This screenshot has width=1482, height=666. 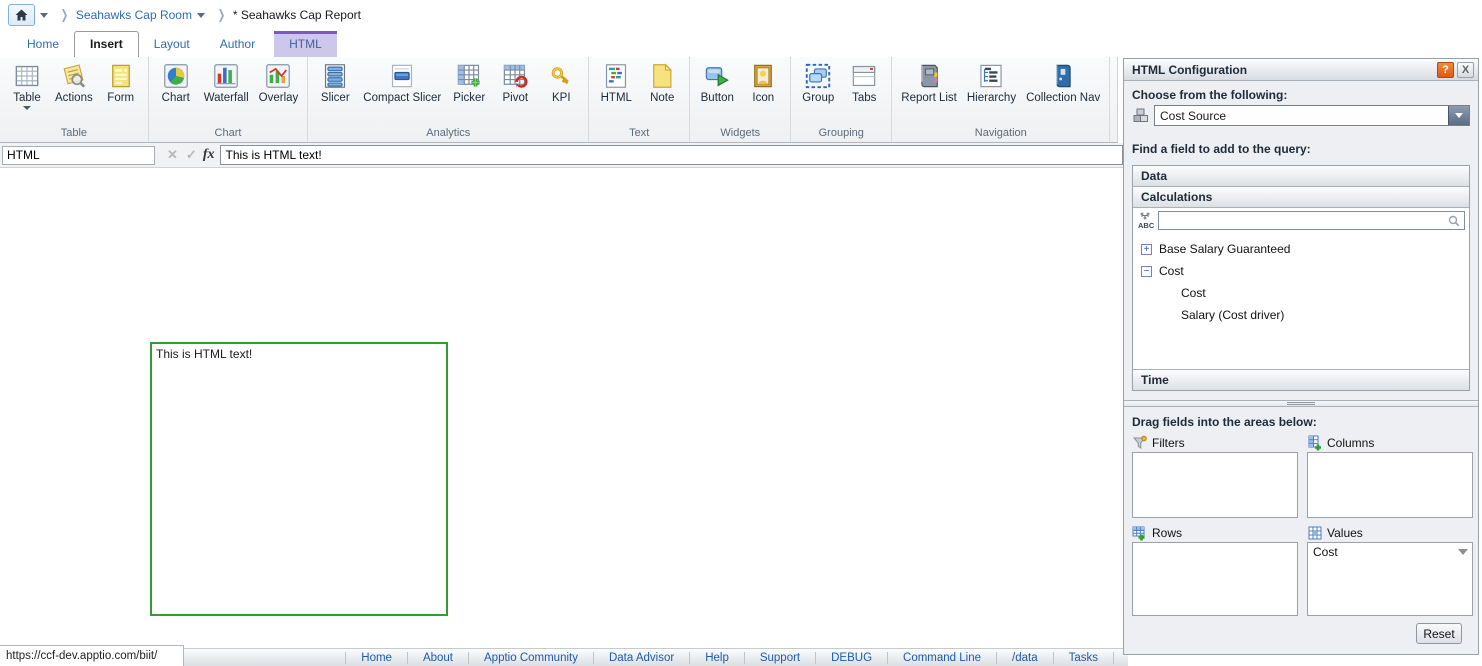 I want to click on tab-layout: Layout, so click(x=172, y=44).